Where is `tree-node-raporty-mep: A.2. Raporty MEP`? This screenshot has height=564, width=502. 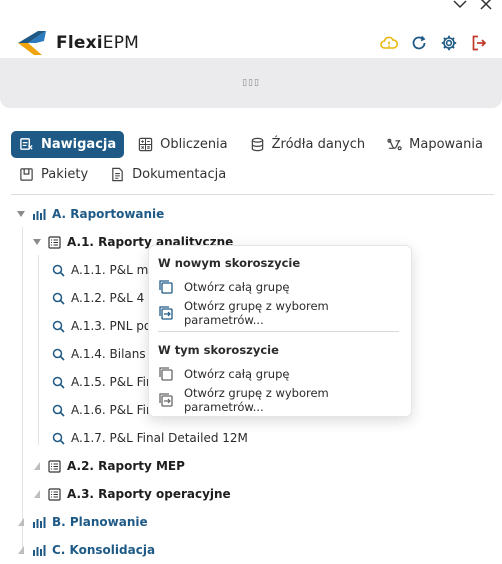
tree-node-raporty-mep: A.2. Raporty MEP is located at coordinates (108, 466).